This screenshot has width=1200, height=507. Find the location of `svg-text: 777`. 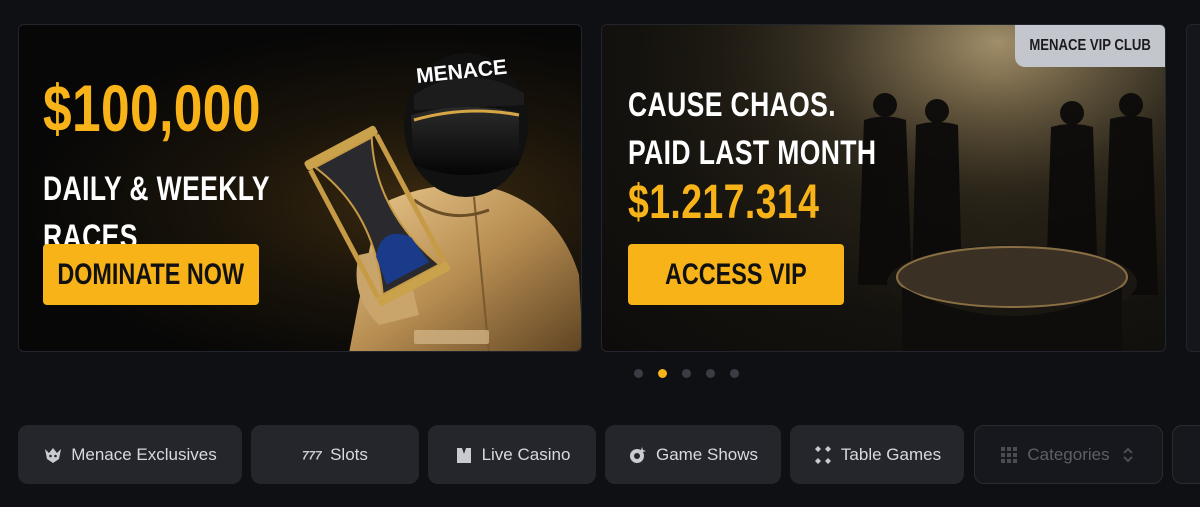

svg-text: 777 is located at coordinates (312, 455).